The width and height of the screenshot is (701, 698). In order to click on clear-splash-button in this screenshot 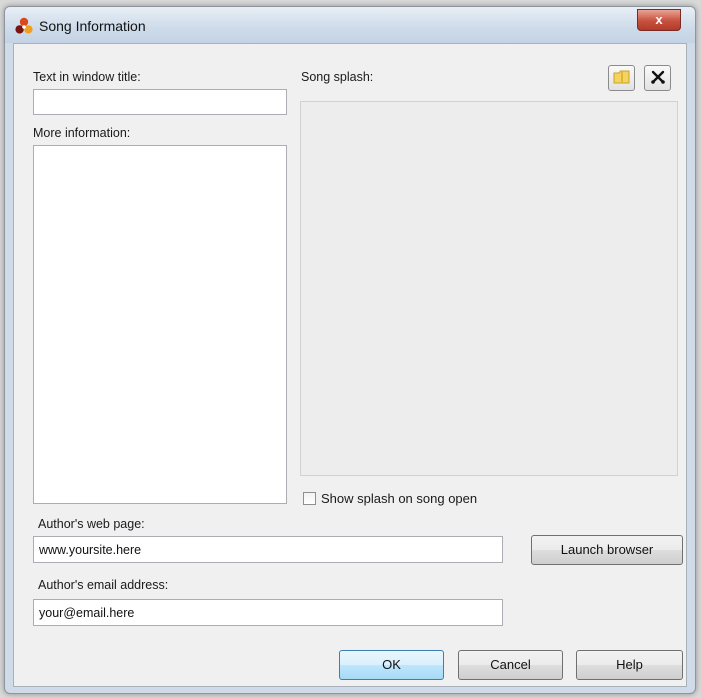, I will do `click(657, 78)`.